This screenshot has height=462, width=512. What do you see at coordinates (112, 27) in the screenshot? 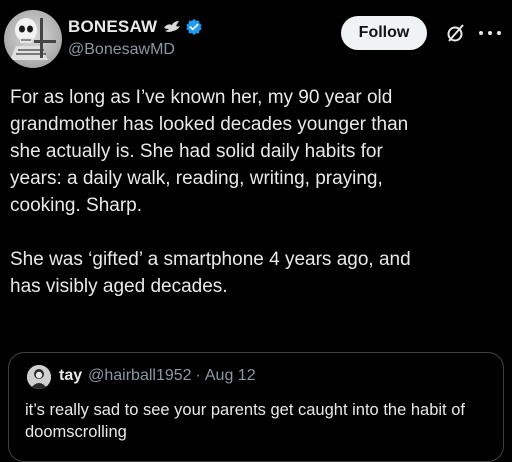
I see `author-display-name: BONESAW` at bounding box center [112, 27].